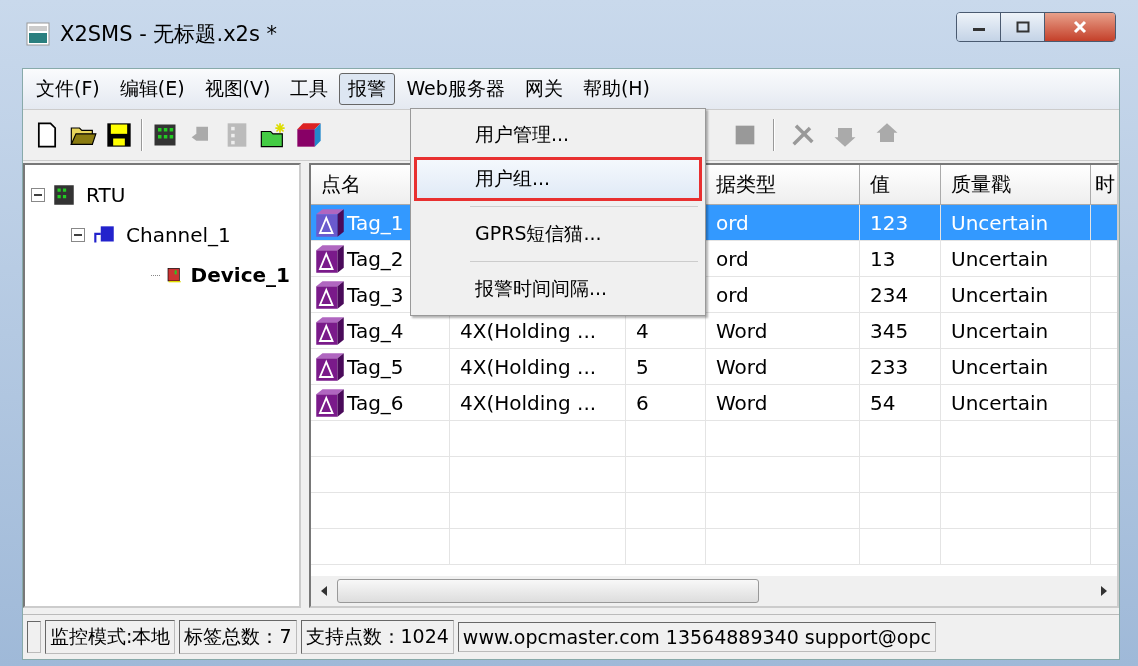  What do you see at coordinates (900, 331) in the screenshot?
I see `table-cell: 345` at bounding box center [900, 331].